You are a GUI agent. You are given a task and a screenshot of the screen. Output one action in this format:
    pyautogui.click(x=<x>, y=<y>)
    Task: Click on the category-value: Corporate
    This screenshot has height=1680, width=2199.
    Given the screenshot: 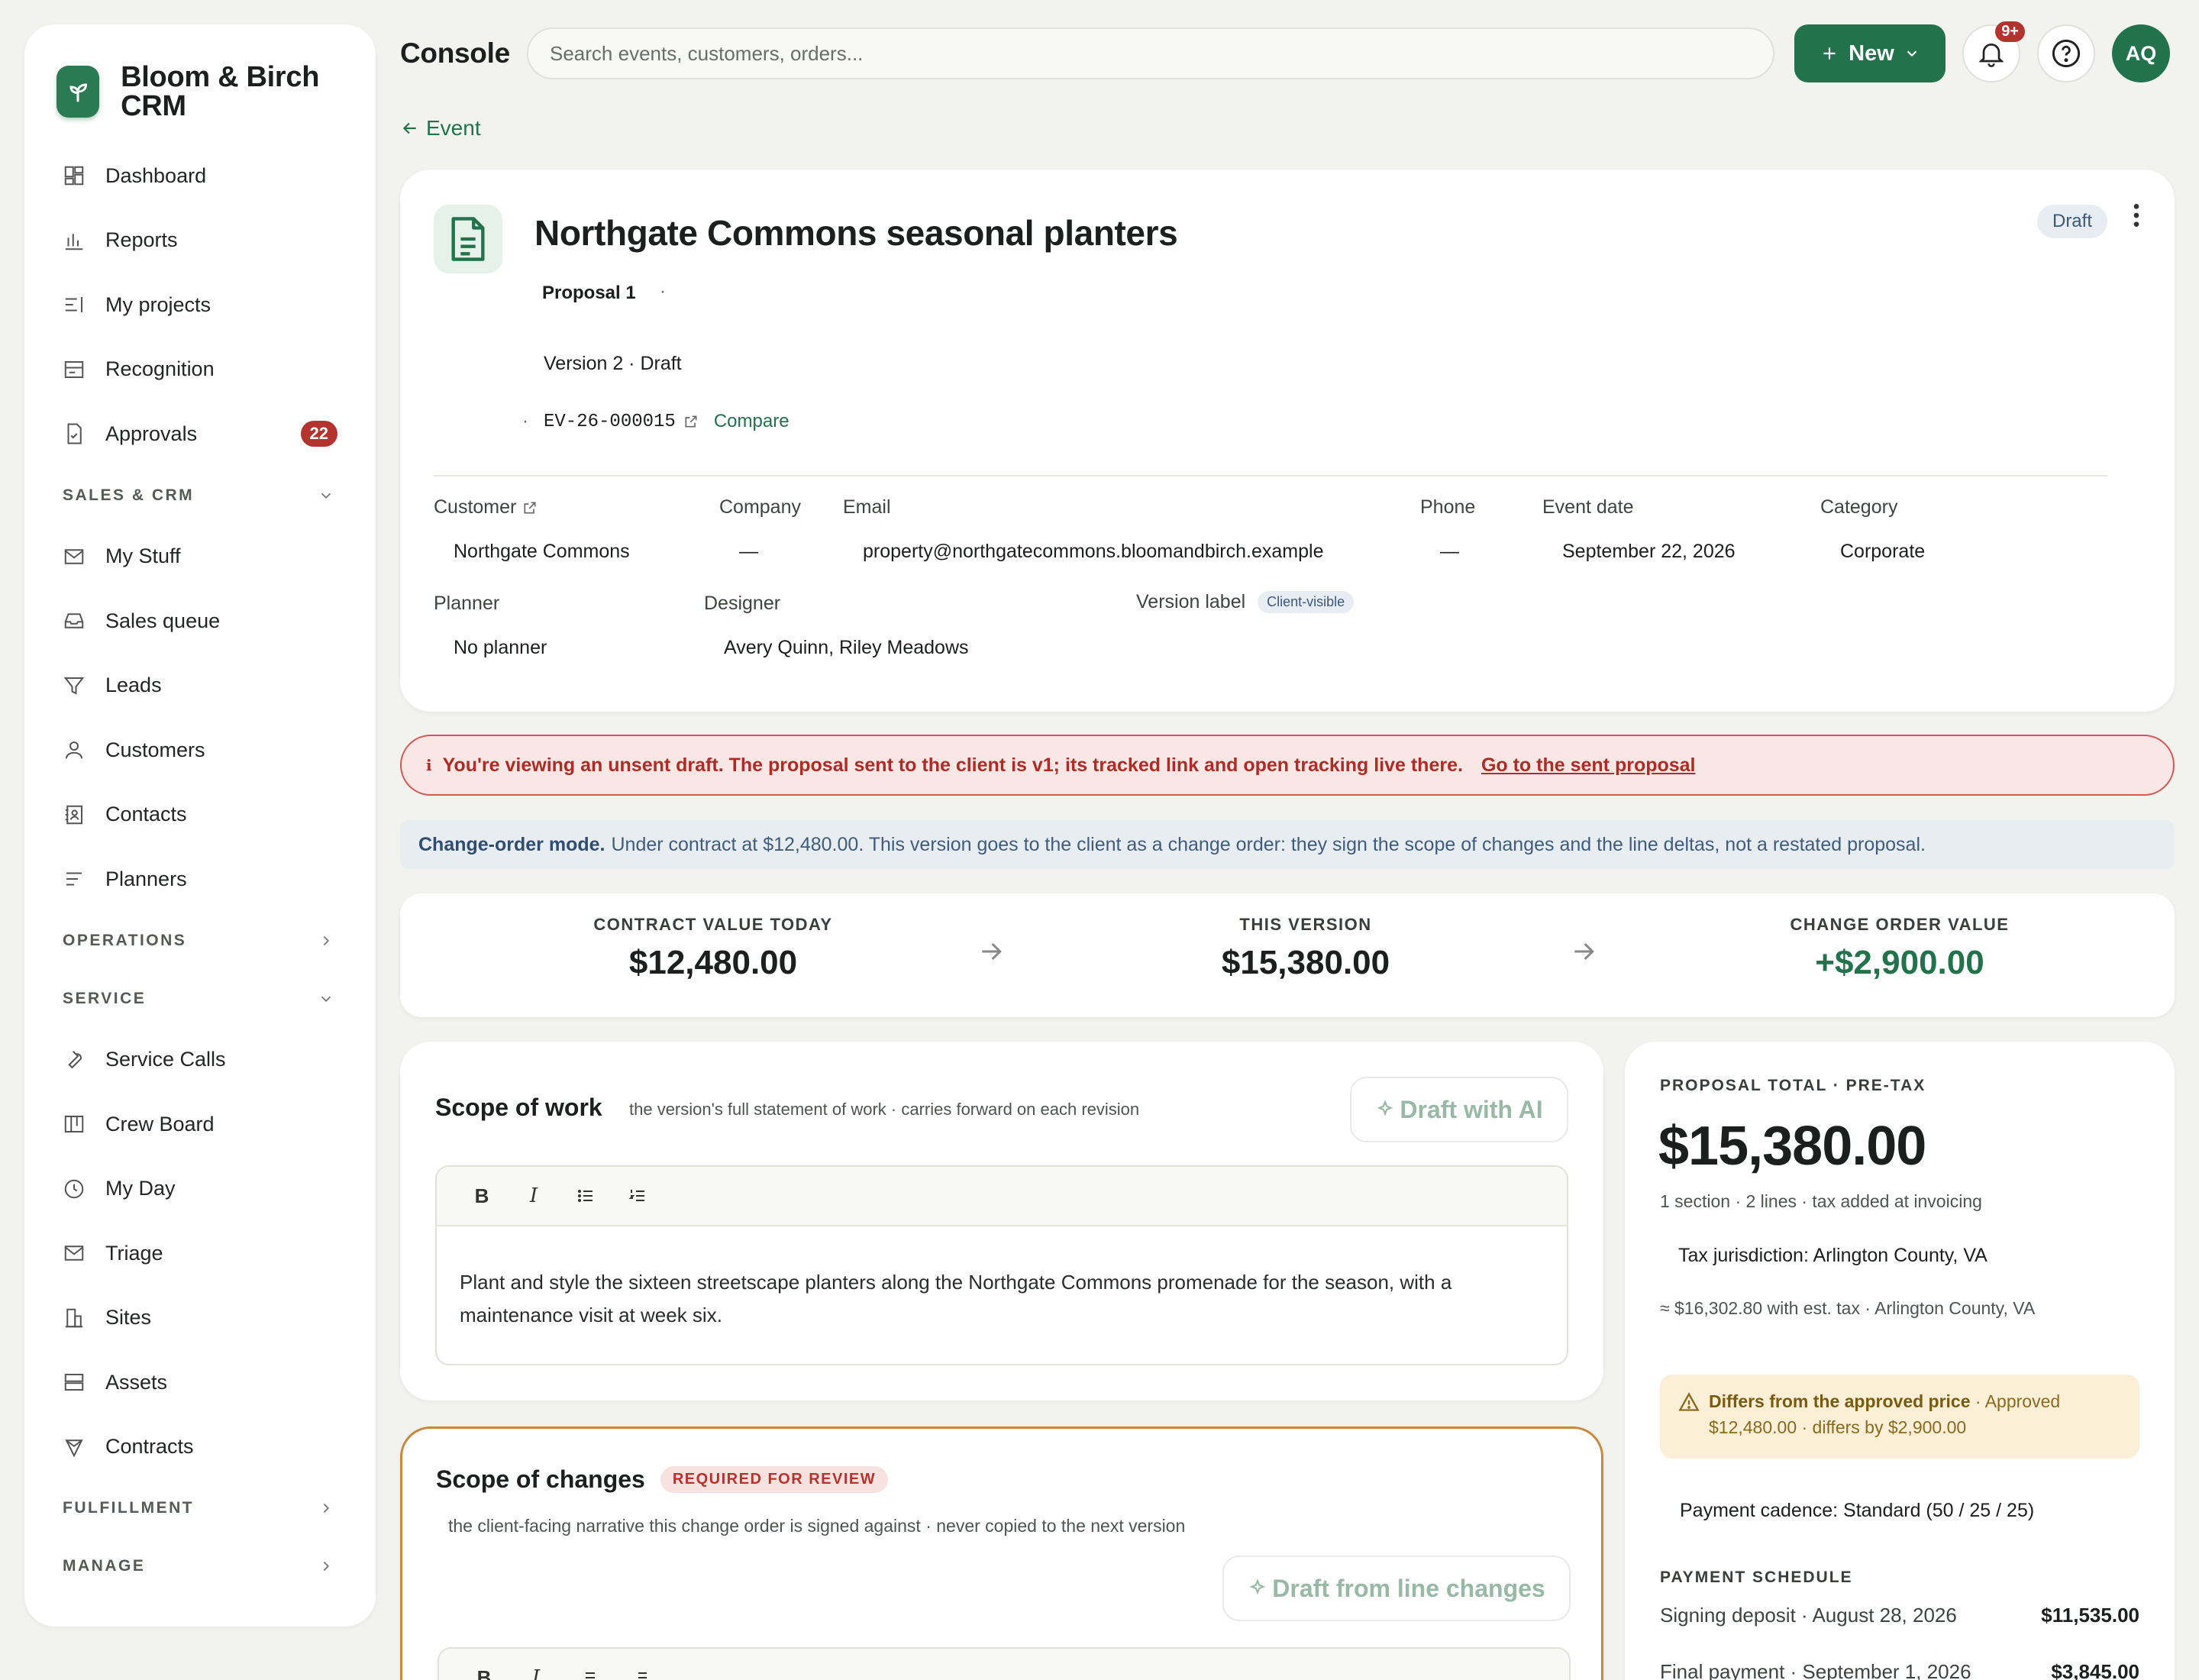 What is the action you would take?
    pyautogui.click(x=1882, y=552)
    